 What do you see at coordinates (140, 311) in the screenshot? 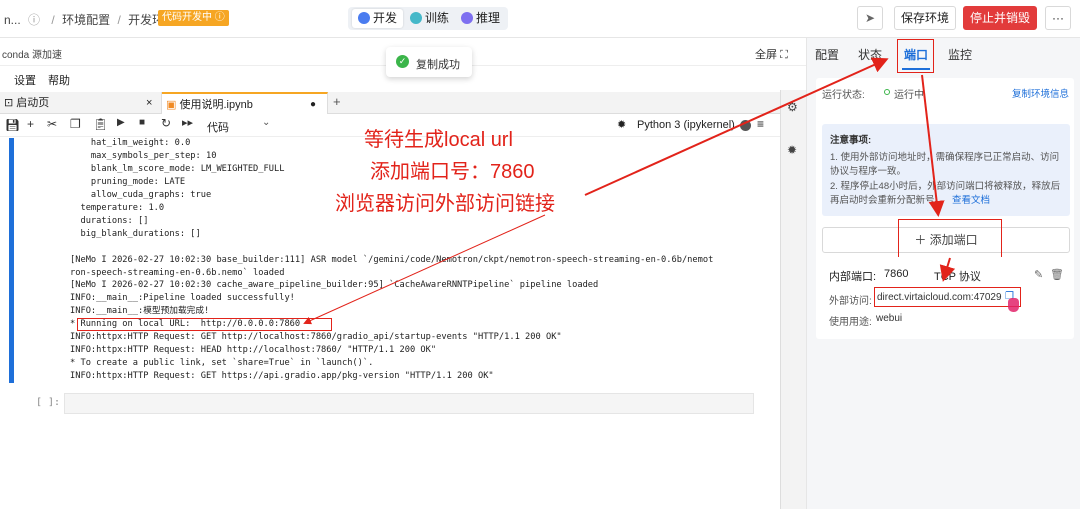
I see `output-line: INFO:__main__:模型预加载完成!` at bounding box center [140, 311].